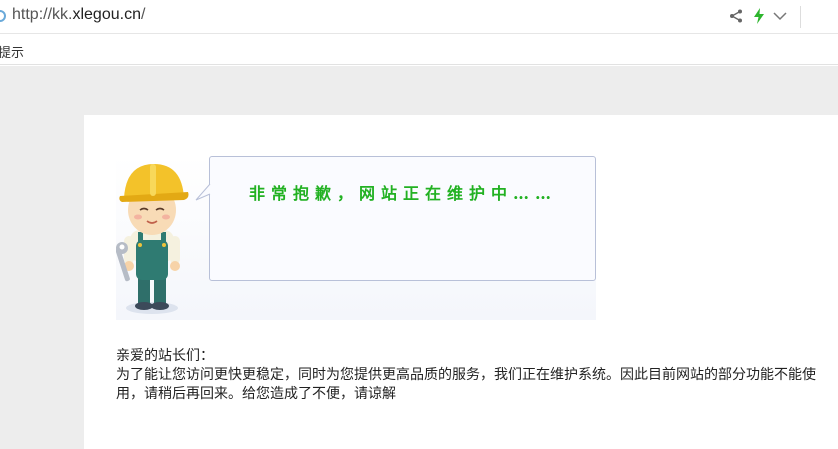 Image resolution: width=838 pixels, height=449 pixels. I want to click on chevron-down-icon, so click(780, 16).